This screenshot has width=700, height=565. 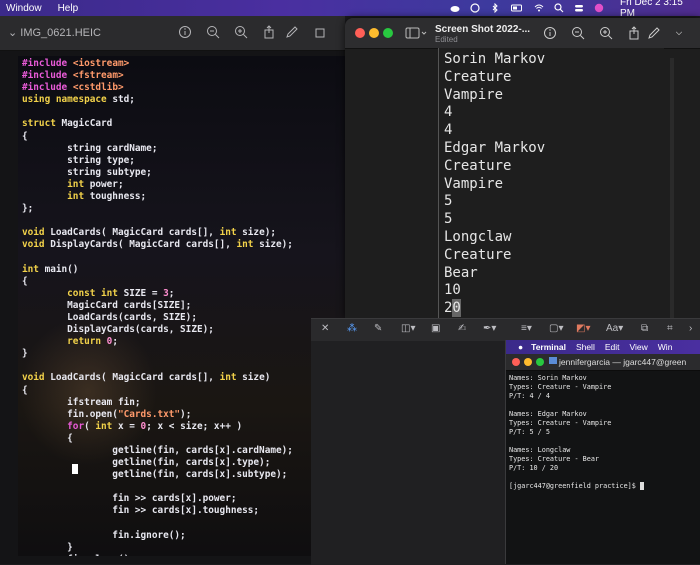 What do you see at coordinates (665, 347) in the screenshot?
I see `menu-window: Win` at bounding box center [665, 347].